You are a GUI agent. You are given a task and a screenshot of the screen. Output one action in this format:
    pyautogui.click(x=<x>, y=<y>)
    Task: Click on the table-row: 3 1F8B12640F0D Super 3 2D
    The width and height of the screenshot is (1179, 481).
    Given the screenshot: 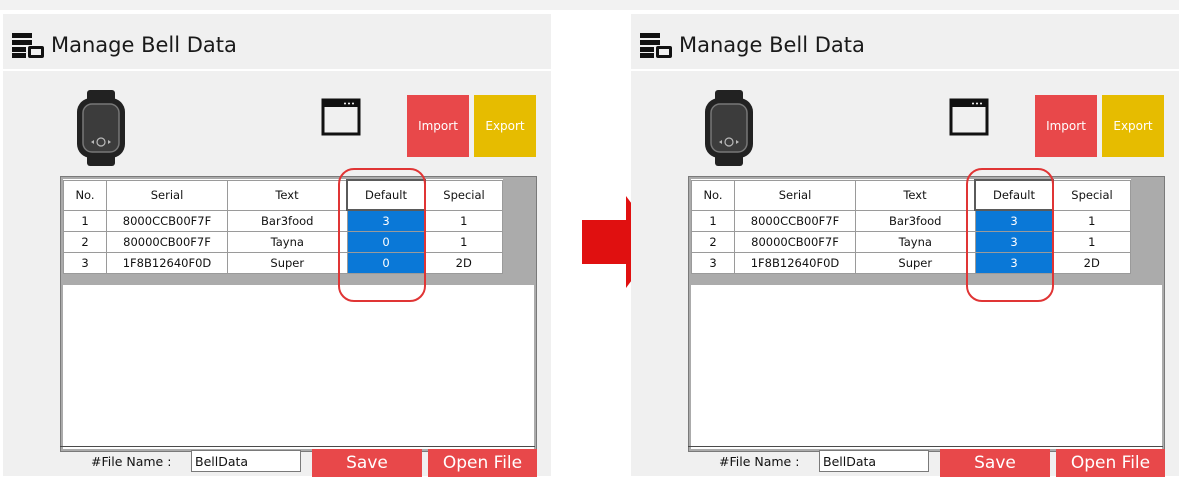 What is the action you would take?
    pyautogui.click(x=911, y=263)
    